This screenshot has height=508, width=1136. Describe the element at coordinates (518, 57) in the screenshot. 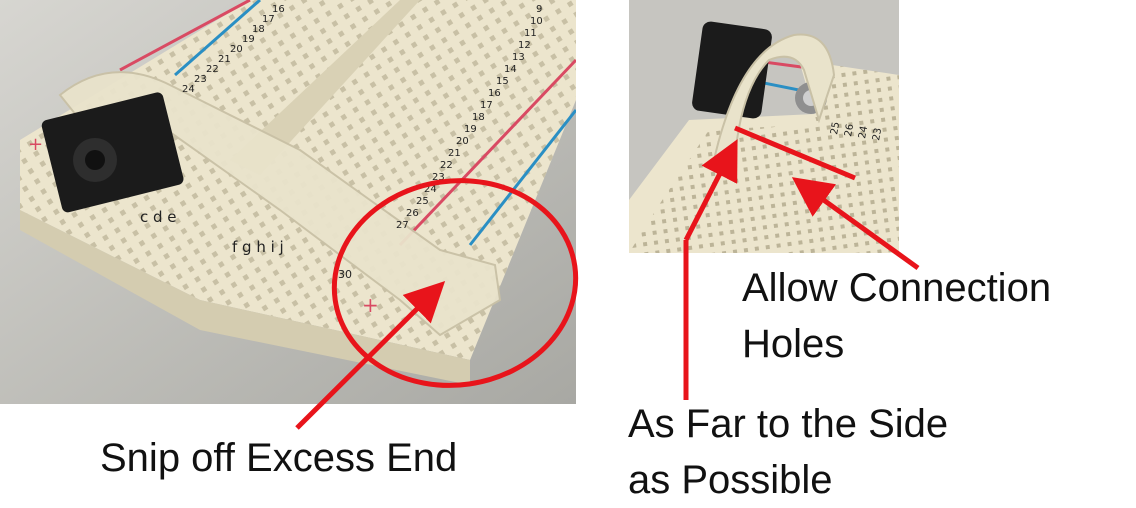

I see `row-number: 13` at that location.